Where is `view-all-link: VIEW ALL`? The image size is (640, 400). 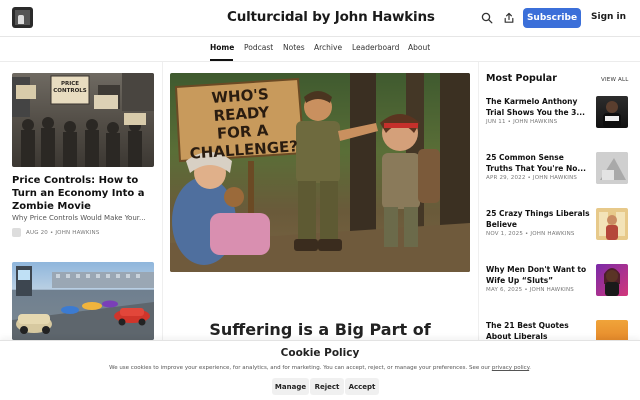
view-all-link: VIEW ALL is located at coordinates (615, 80).